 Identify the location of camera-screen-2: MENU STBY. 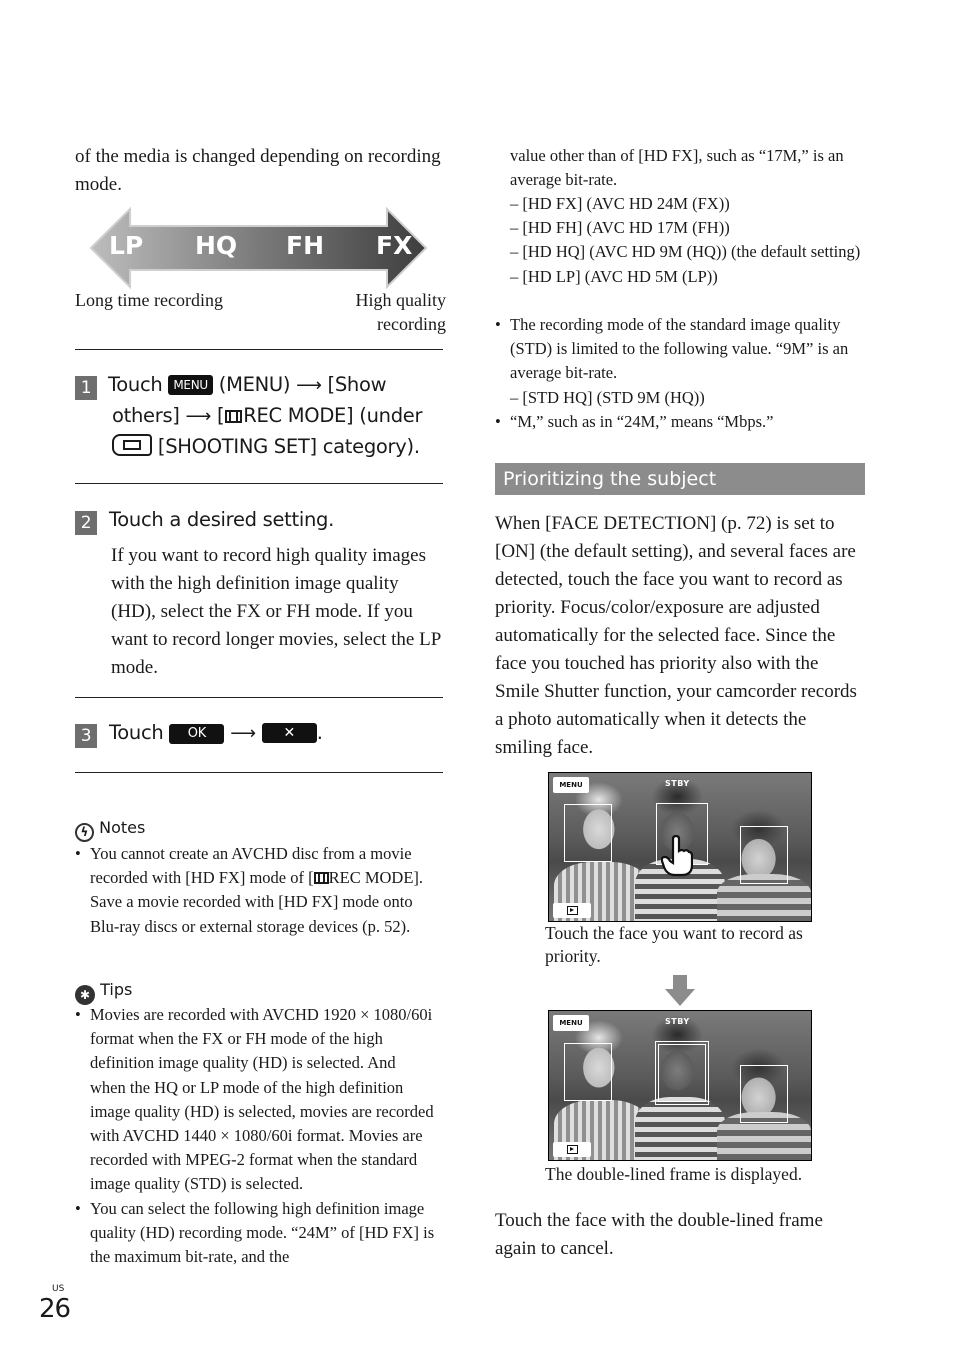
(680, 1085).